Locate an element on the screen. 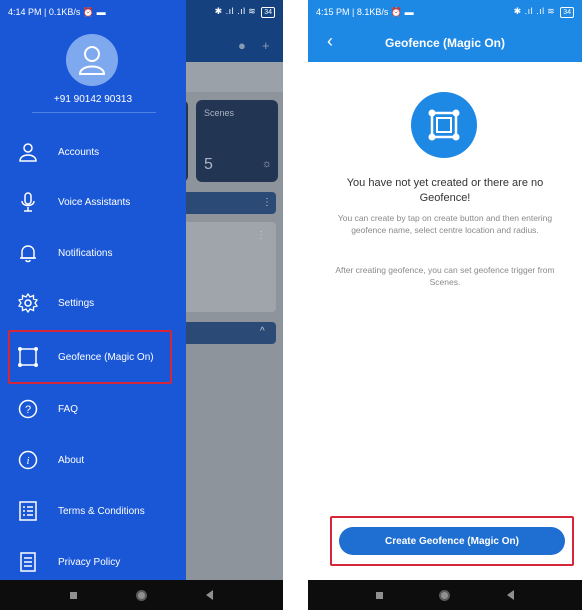 The height and width of the screenshot is (610, 582). menu-item-about: i About is located at coordinates (95, 460).